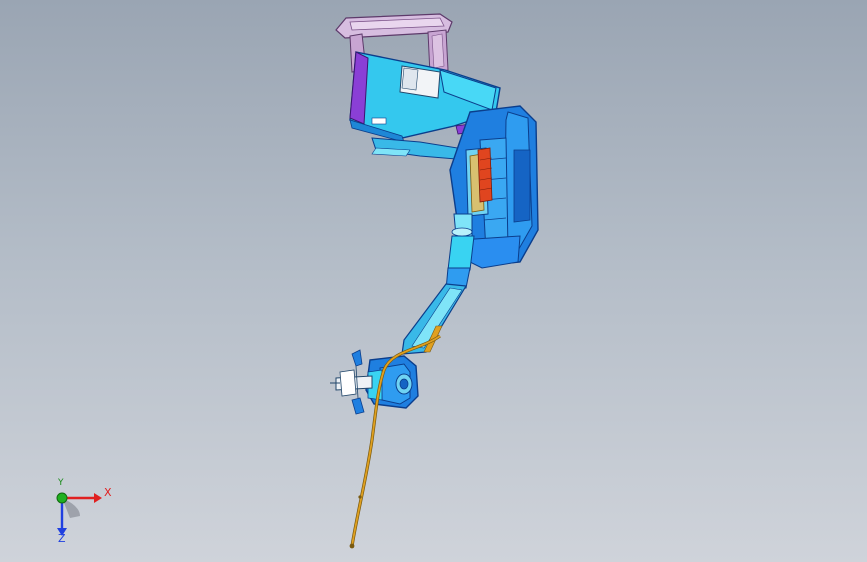 This screenshot has height=562, width=867. What do you see at coordinates (108, 492) in the screenshot?
I see `axis-x-label: X` at bounding box center [108, 492].